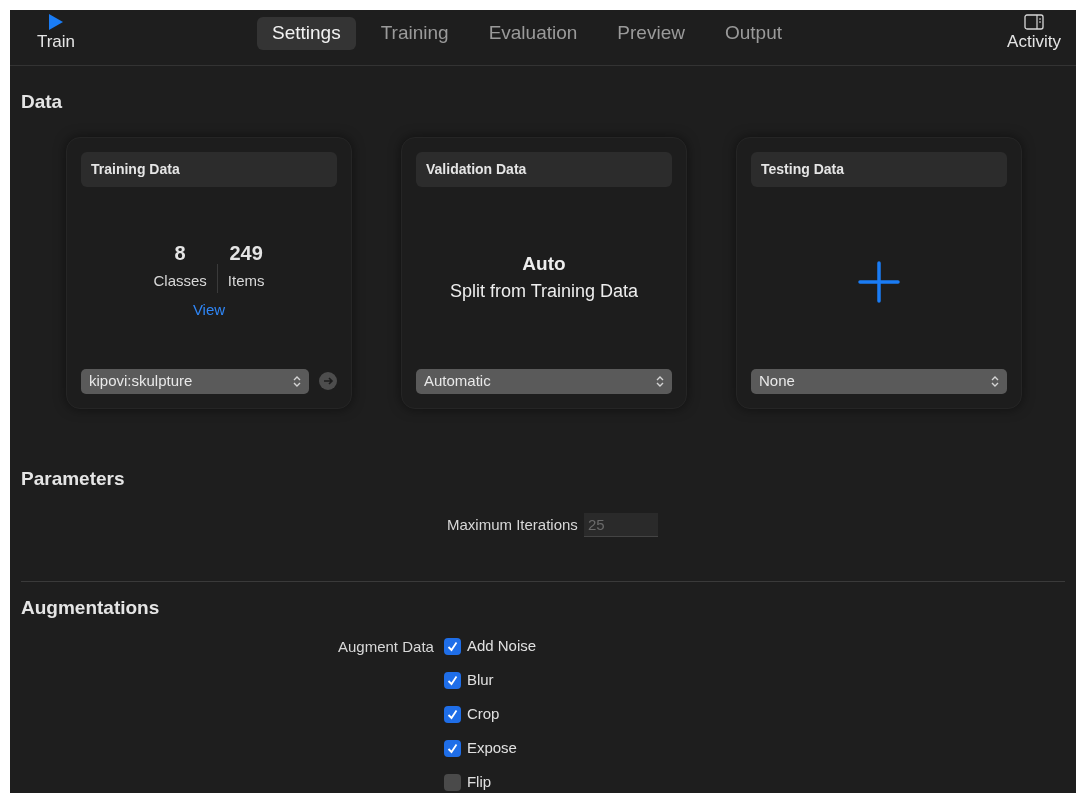 This screenshot has width=1082, height=793. I want to click on view-link: View, so click(209, 309).